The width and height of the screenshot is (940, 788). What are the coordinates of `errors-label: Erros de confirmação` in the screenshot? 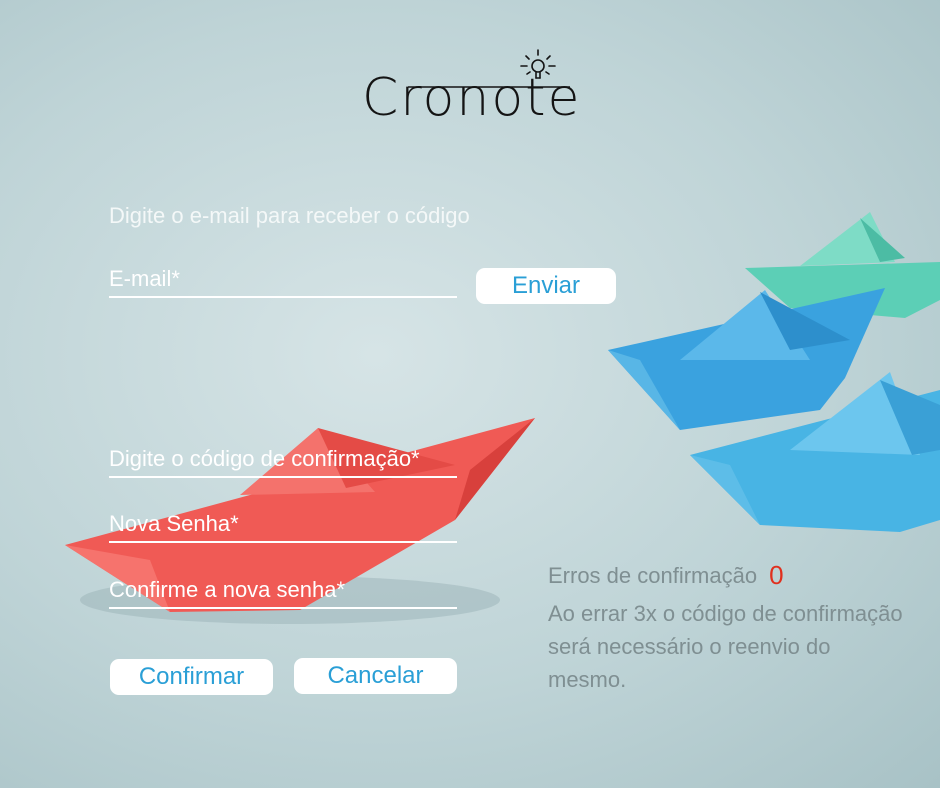 It's located at (653, 575).